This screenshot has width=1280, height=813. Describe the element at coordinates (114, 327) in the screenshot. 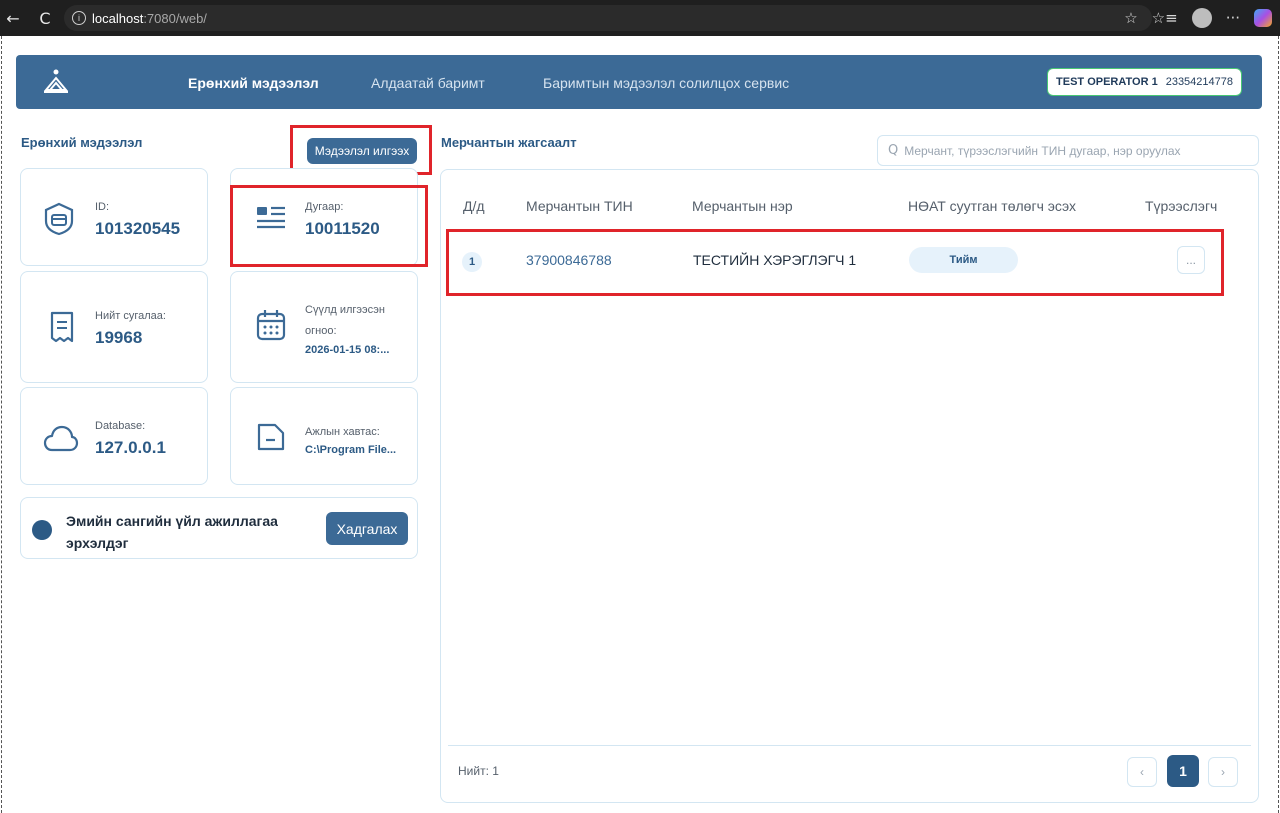

I see `card-receipts: Нийт сугалаа: 19968` at that location.